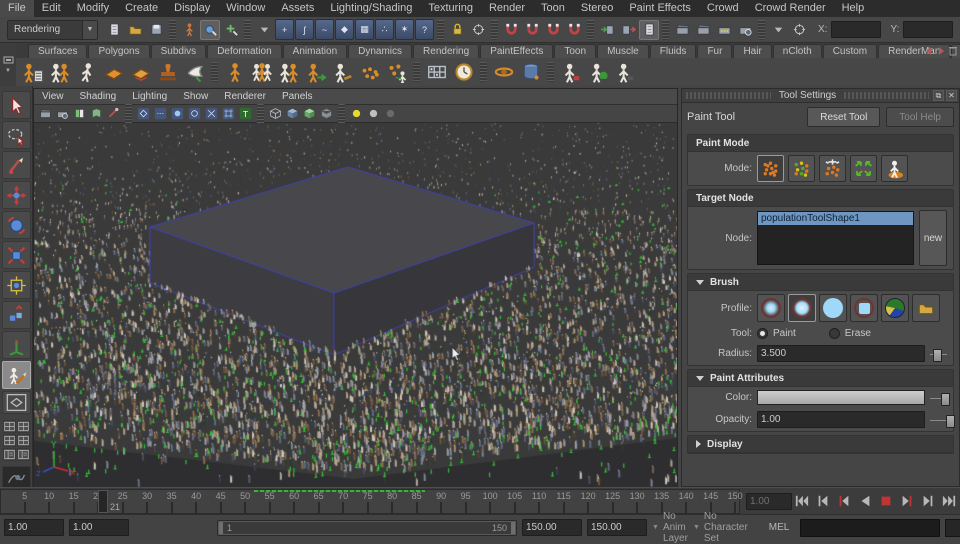 The height and width of the screenshot is (544, 960). I want to click on shelf-crowd-mixed-icon, so click(288, 72).